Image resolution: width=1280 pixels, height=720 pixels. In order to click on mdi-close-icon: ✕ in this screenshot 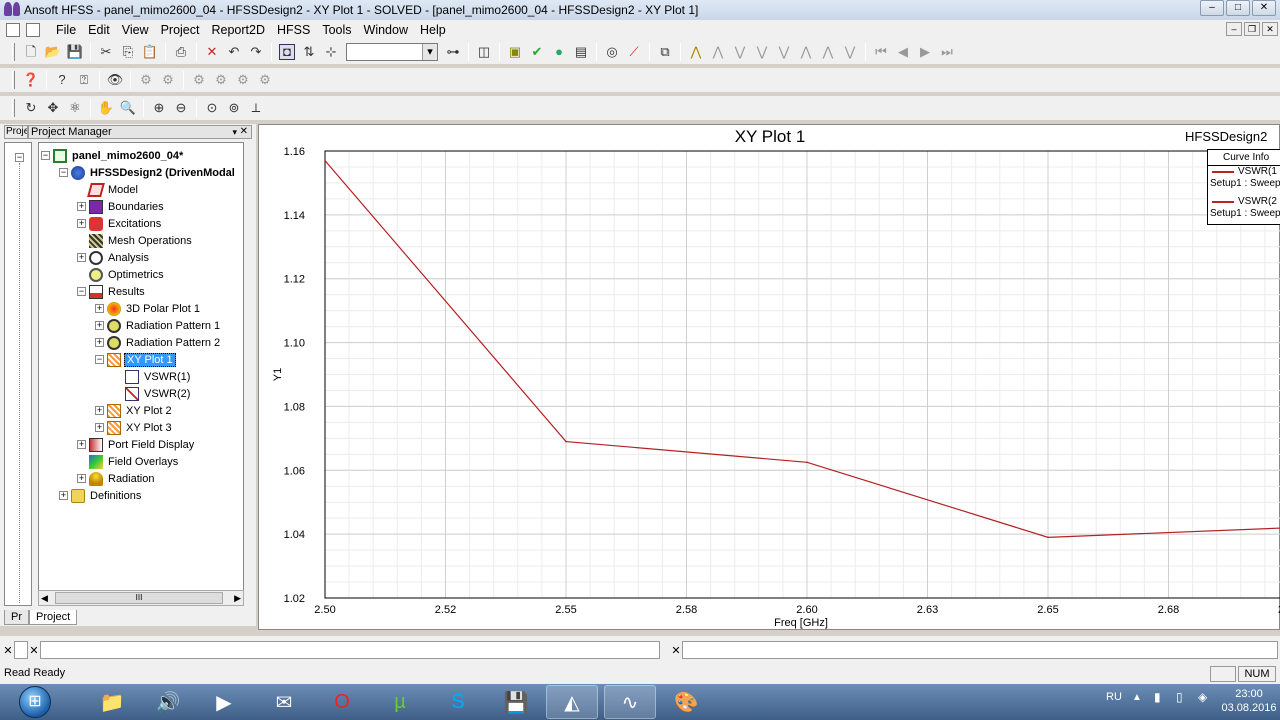, I will do `click(1270, 29)`.